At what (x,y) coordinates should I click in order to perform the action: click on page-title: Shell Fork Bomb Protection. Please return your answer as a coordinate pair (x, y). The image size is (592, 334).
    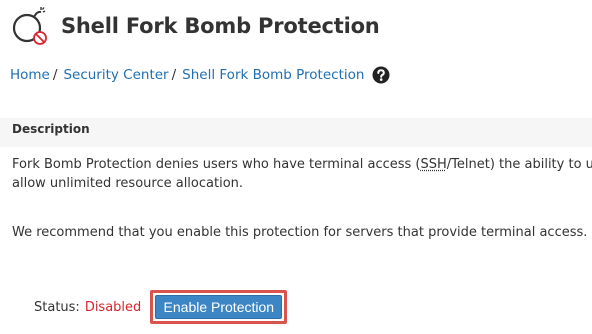
    Looking at the image, I should click on (220, 26).